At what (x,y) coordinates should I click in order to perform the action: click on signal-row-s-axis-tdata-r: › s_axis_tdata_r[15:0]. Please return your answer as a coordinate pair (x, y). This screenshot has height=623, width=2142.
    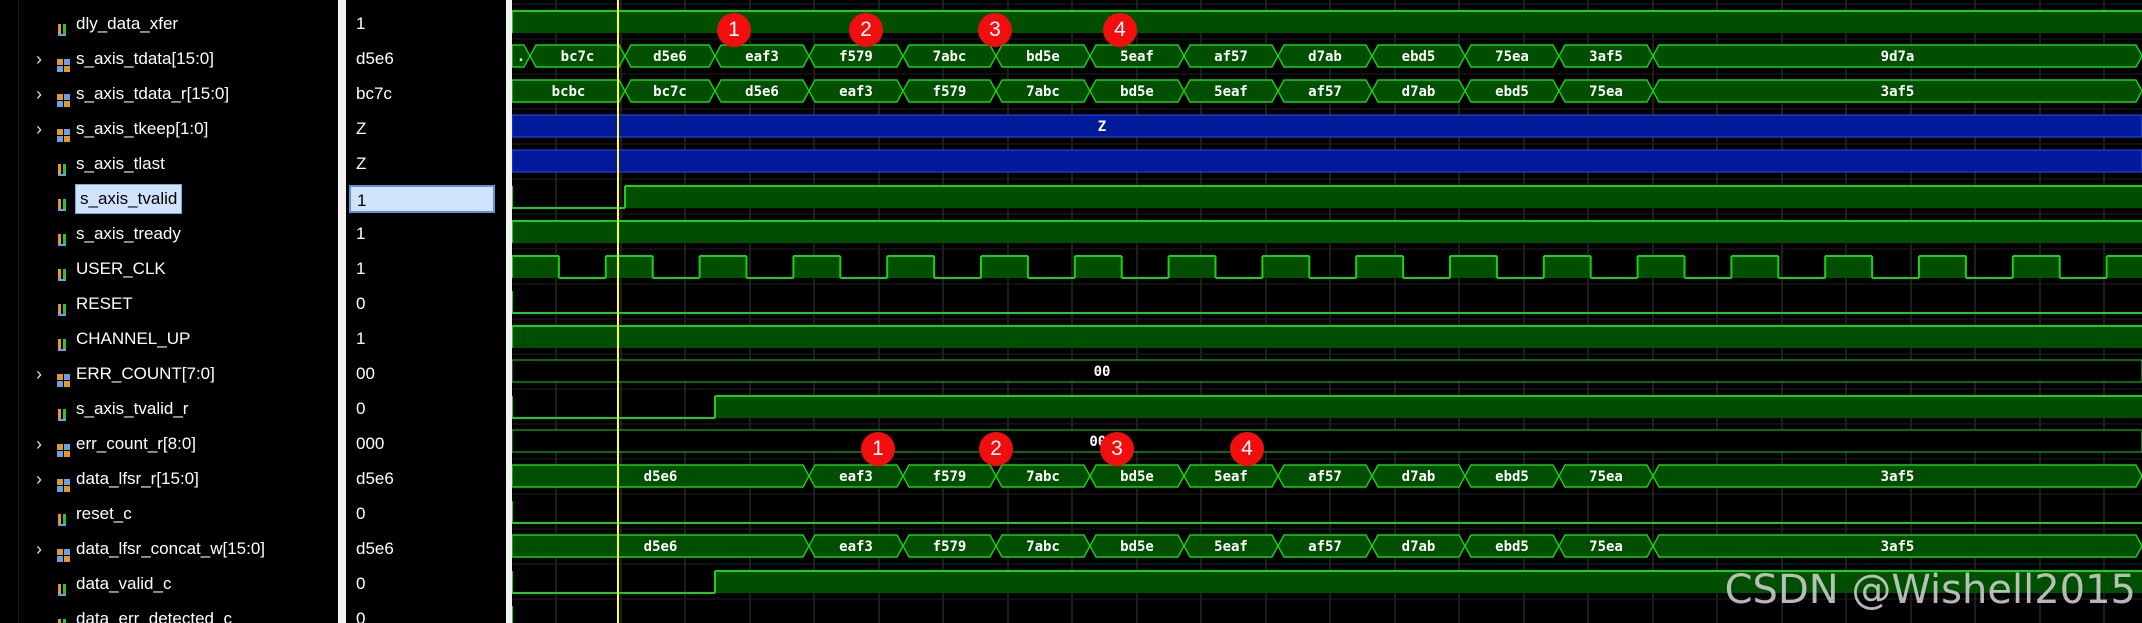
    Looking at the image, I should click on (169, 94).